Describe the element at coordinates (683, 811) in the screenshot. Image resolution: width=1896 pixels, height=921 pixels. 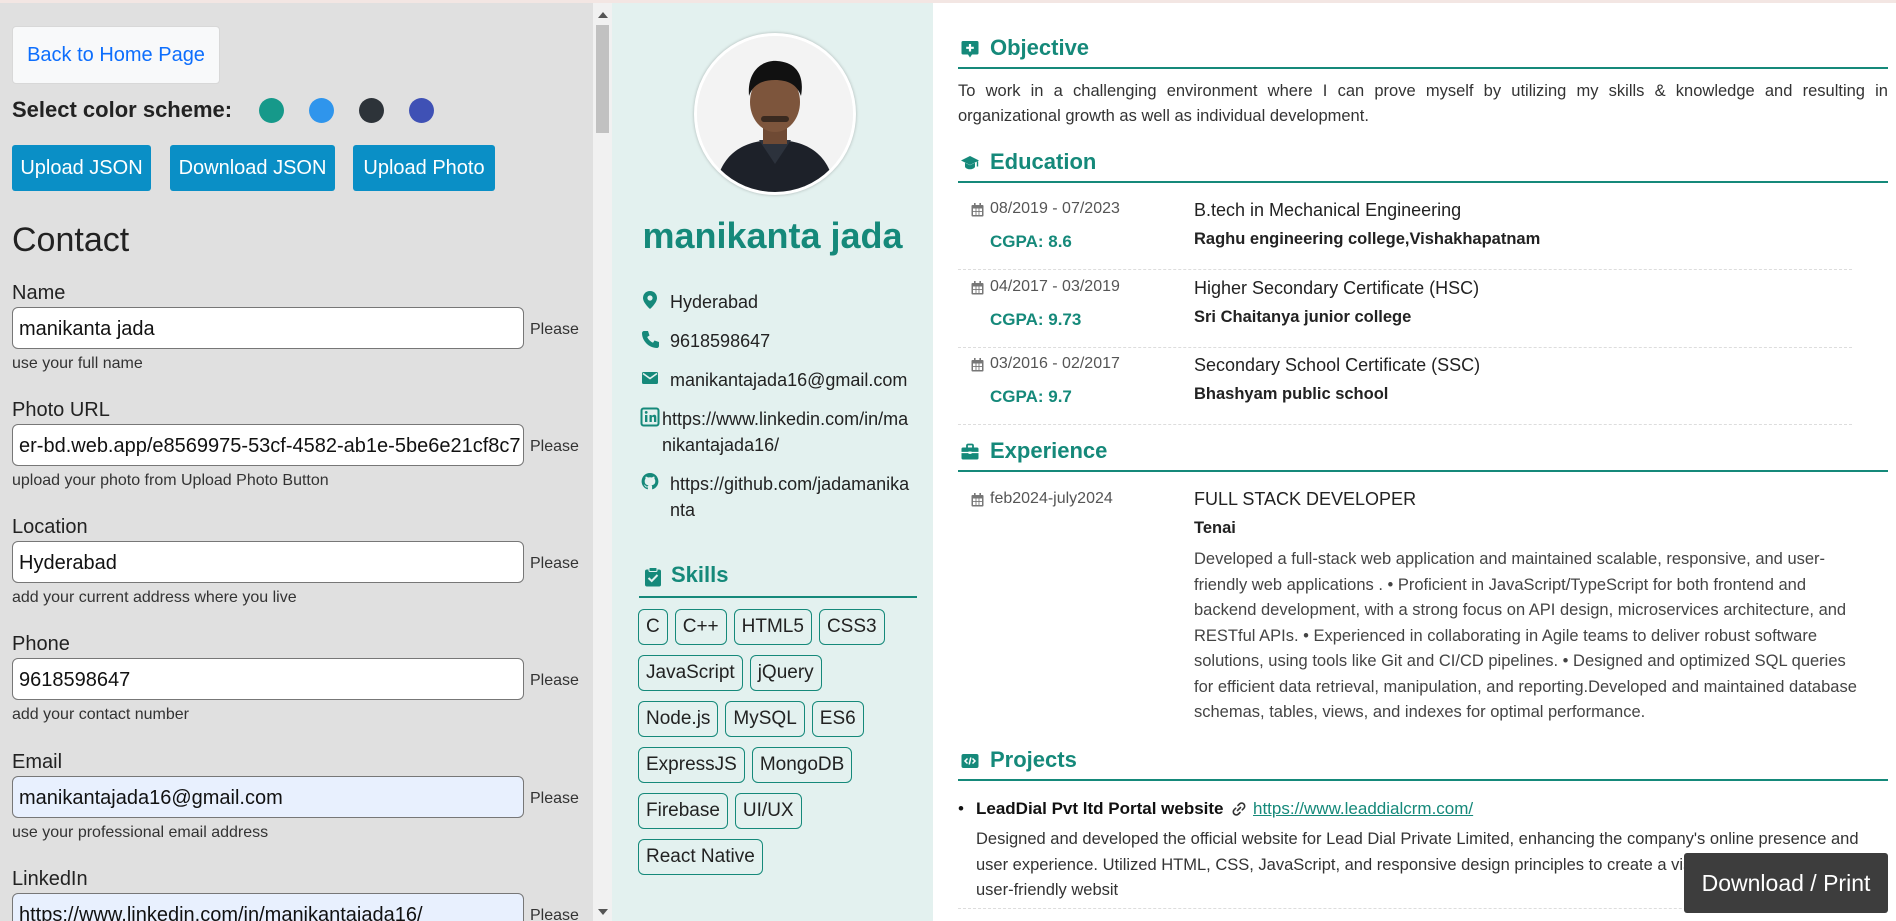
I see `skill-chip: Firebase` at that location.